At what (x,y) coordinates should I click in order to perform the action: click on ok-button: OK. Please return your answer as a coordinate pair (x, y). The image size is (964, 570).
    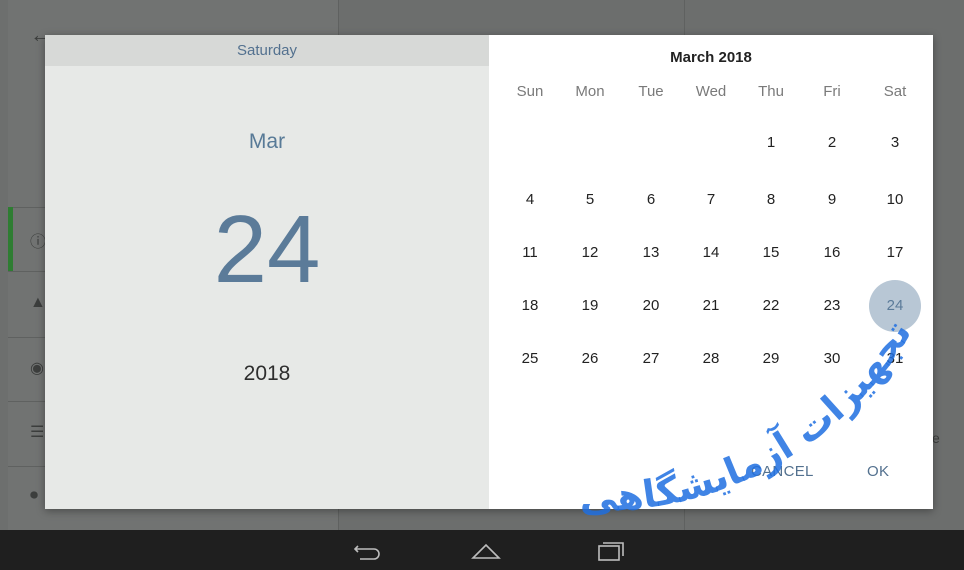
    Looking at the image, I should click on (878, 471).